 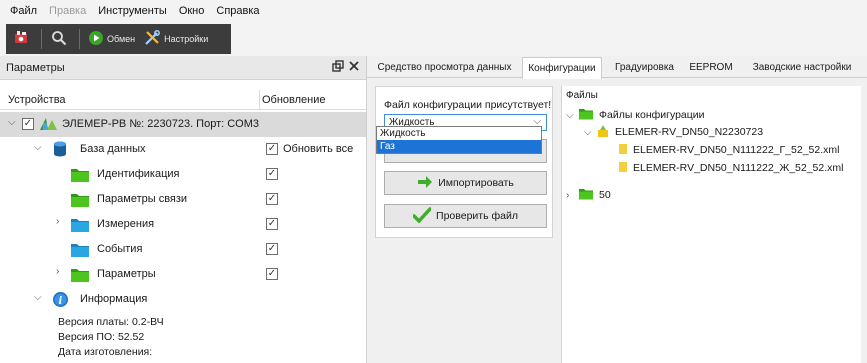 I want to click on info-icon: i, so click(x=60, y=301).